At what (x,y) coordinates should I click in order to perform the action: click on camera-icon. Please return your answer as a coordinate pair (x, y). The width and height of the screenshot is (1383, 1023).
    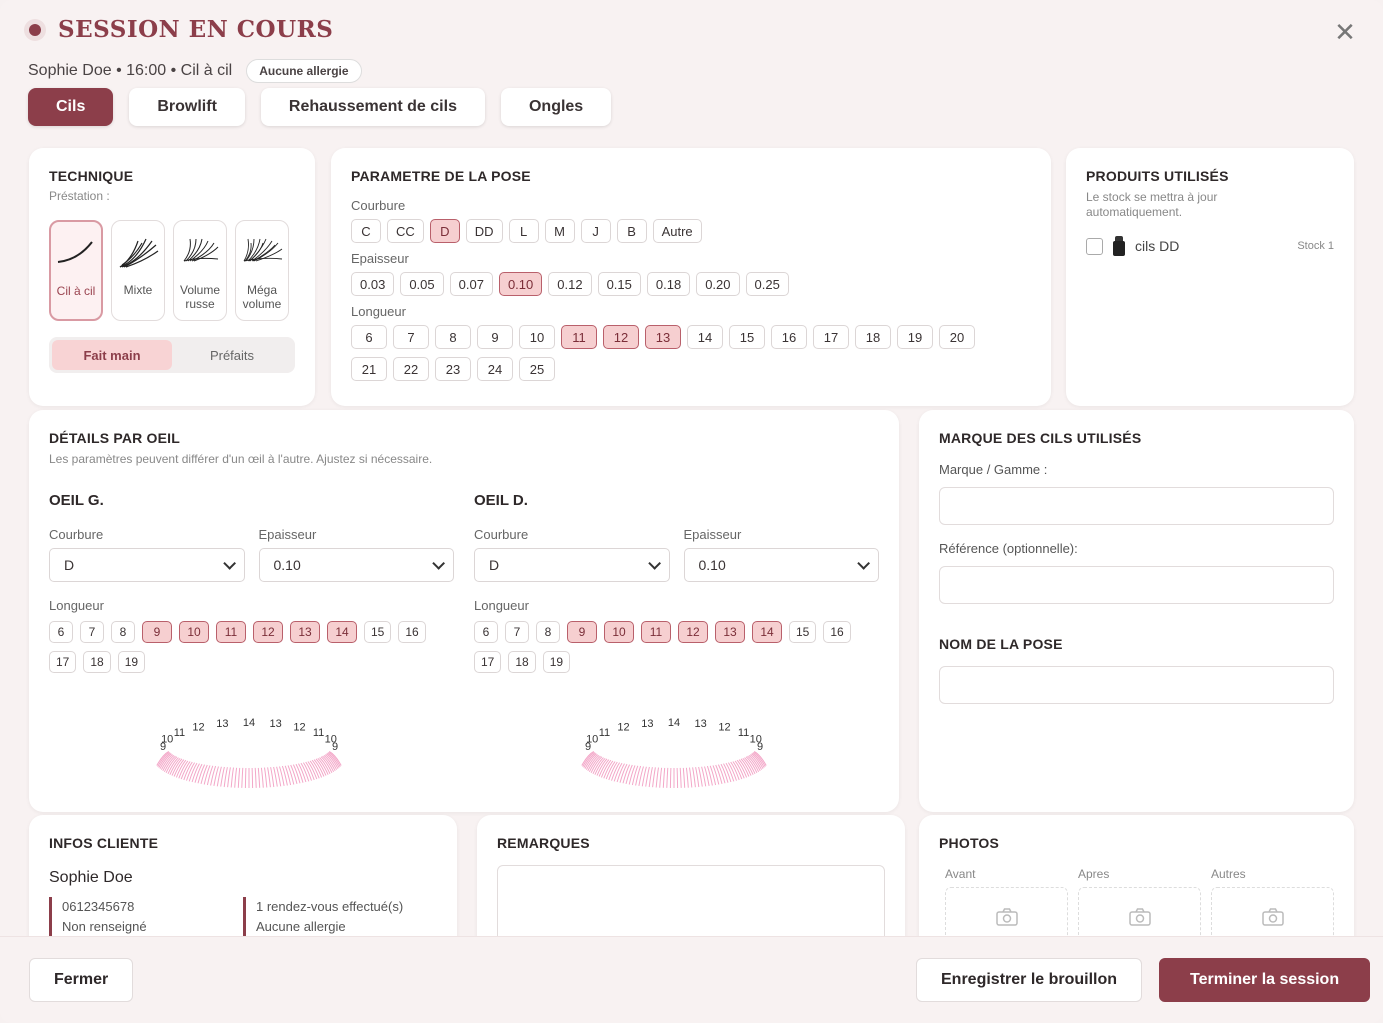
    Looking at the image, I should click on (1006, 917).